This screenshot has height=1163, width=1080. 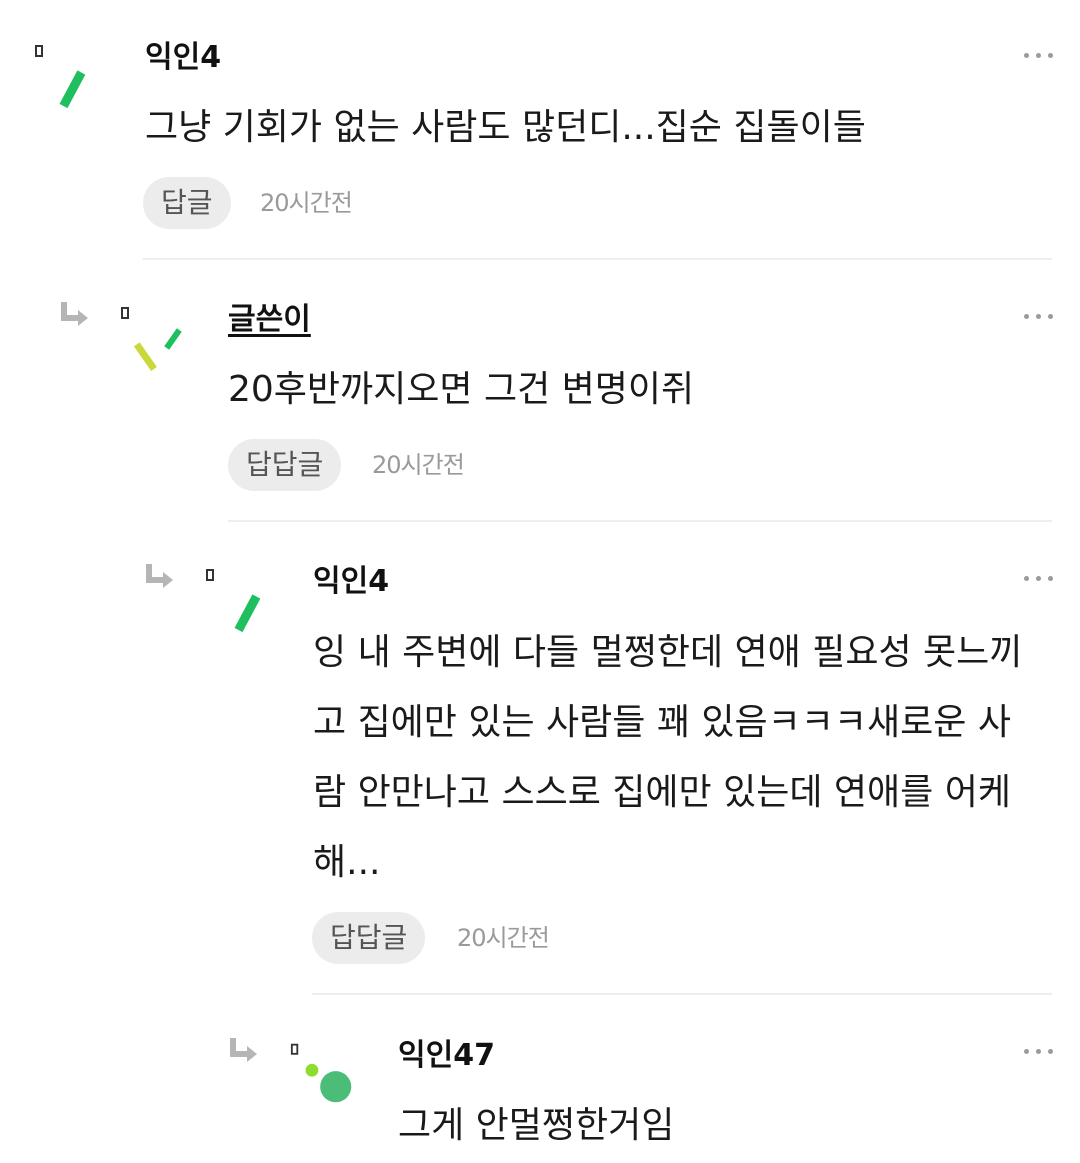 I want to click on comment-text: 그게 안멀쩡한거임, so click(x=536, y=1125).